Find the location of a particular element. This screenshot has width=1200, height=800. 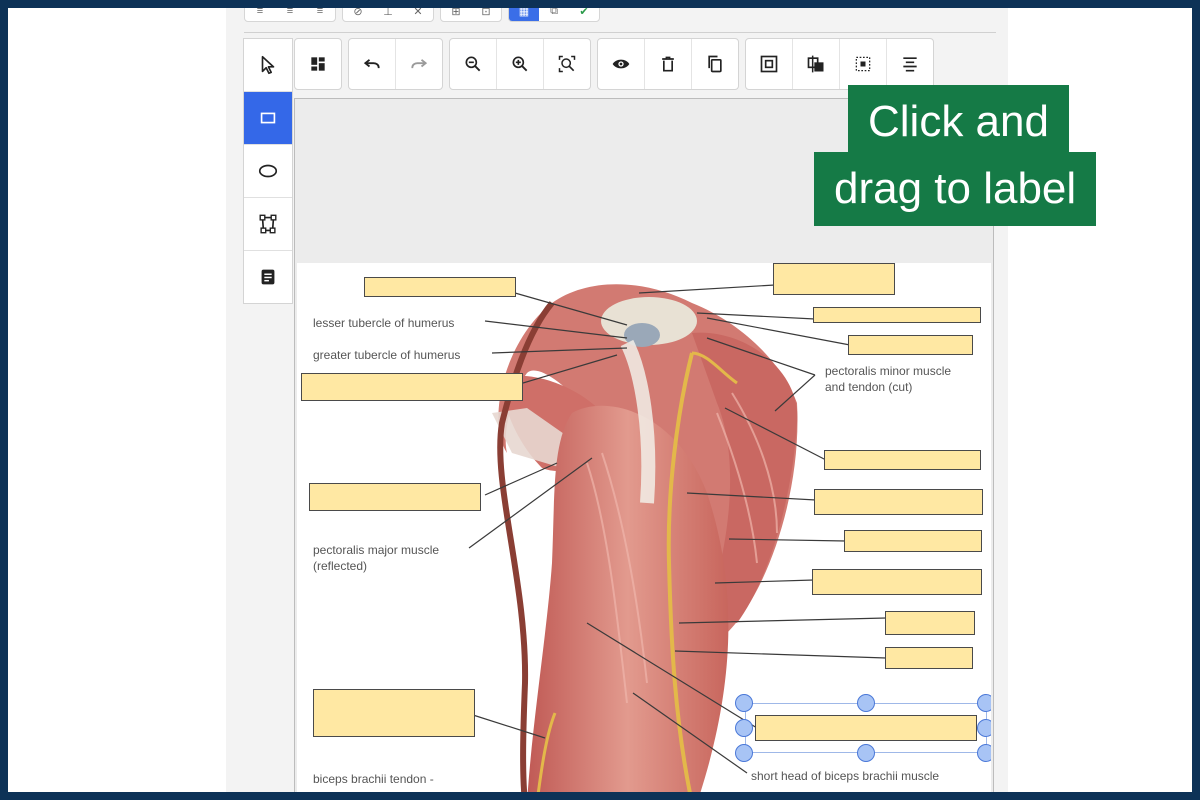

delete-button is located at coordinates (668, 64).